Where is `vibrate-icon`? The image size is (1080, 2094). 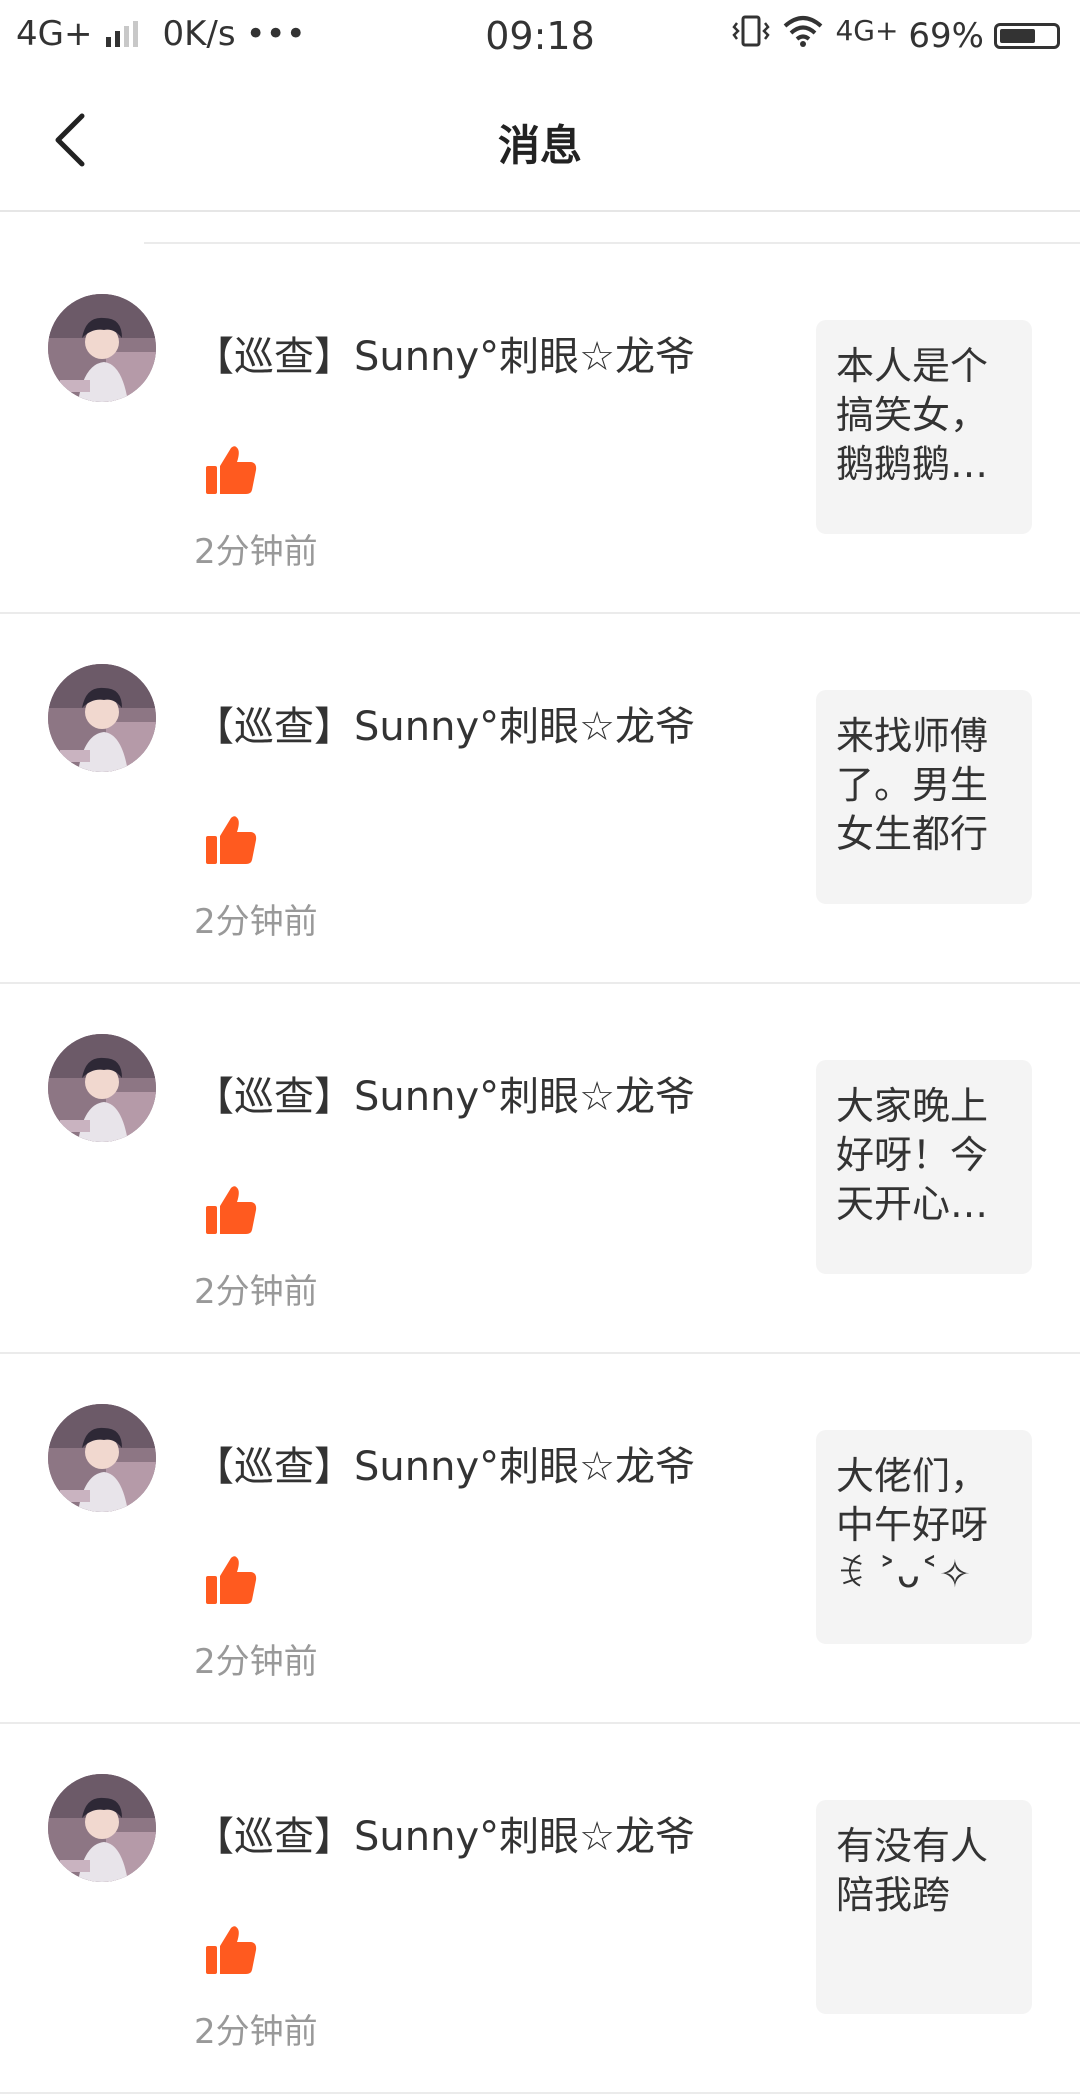 vibrate-icon is located at coordinates (751, 35).